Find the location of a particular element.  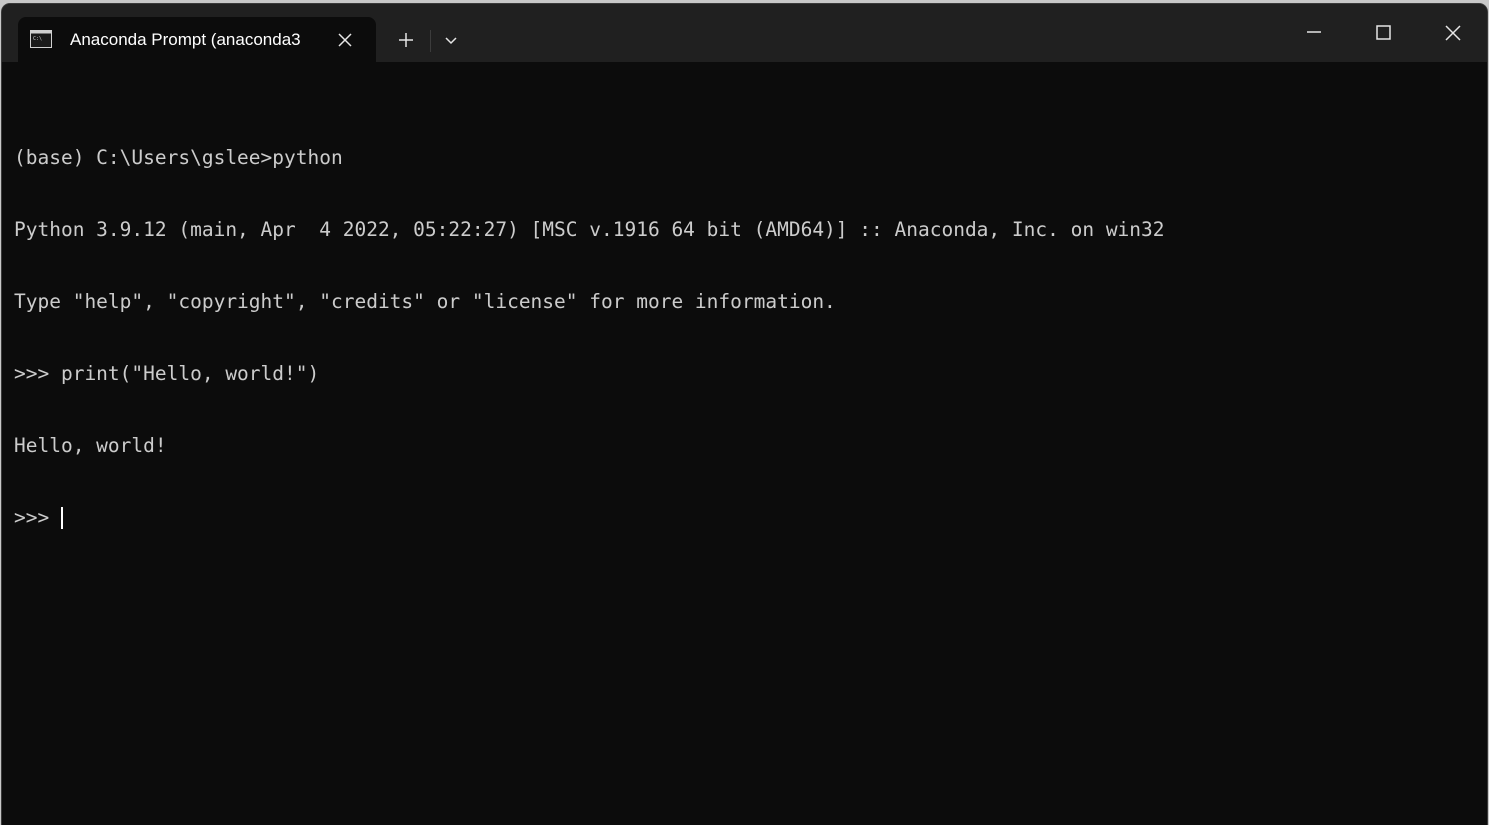

tab-anaconda-prompt: C:\ Anaconda Prompt (anaconda3 is located at coordinates (197, 39).